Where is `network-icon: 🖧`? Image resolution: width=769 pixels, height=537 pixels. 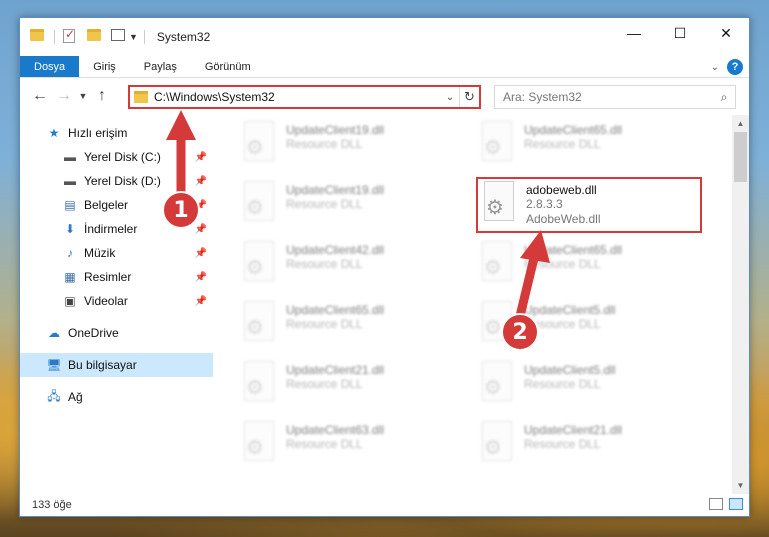 network-icon: 🖧 is located at coordinates (54, 395).